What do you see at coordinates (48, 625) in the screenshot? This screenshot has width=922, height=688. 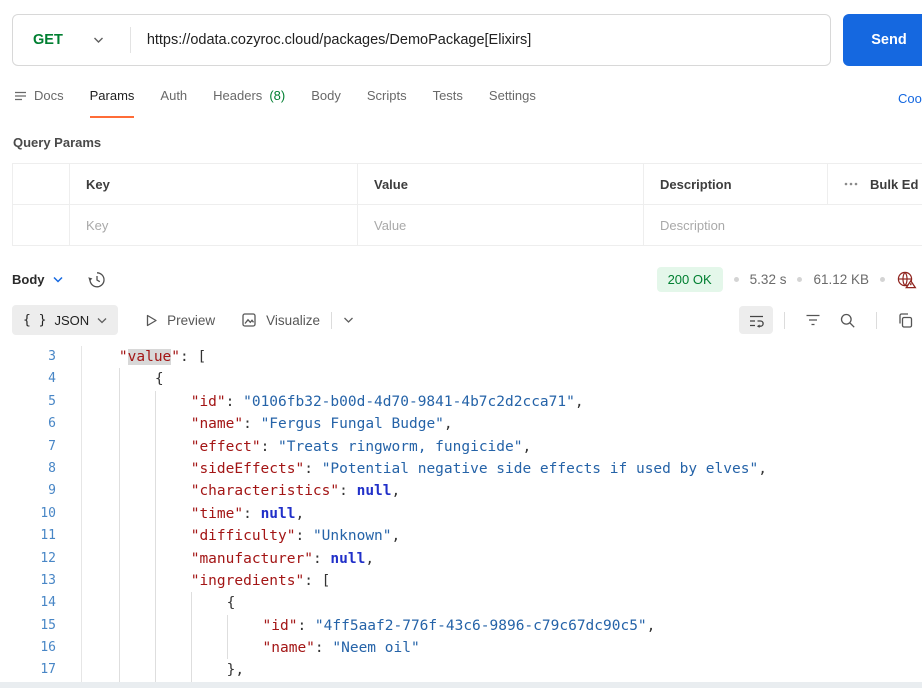 I see `line-number: 15` at bounding box center [48, 625].